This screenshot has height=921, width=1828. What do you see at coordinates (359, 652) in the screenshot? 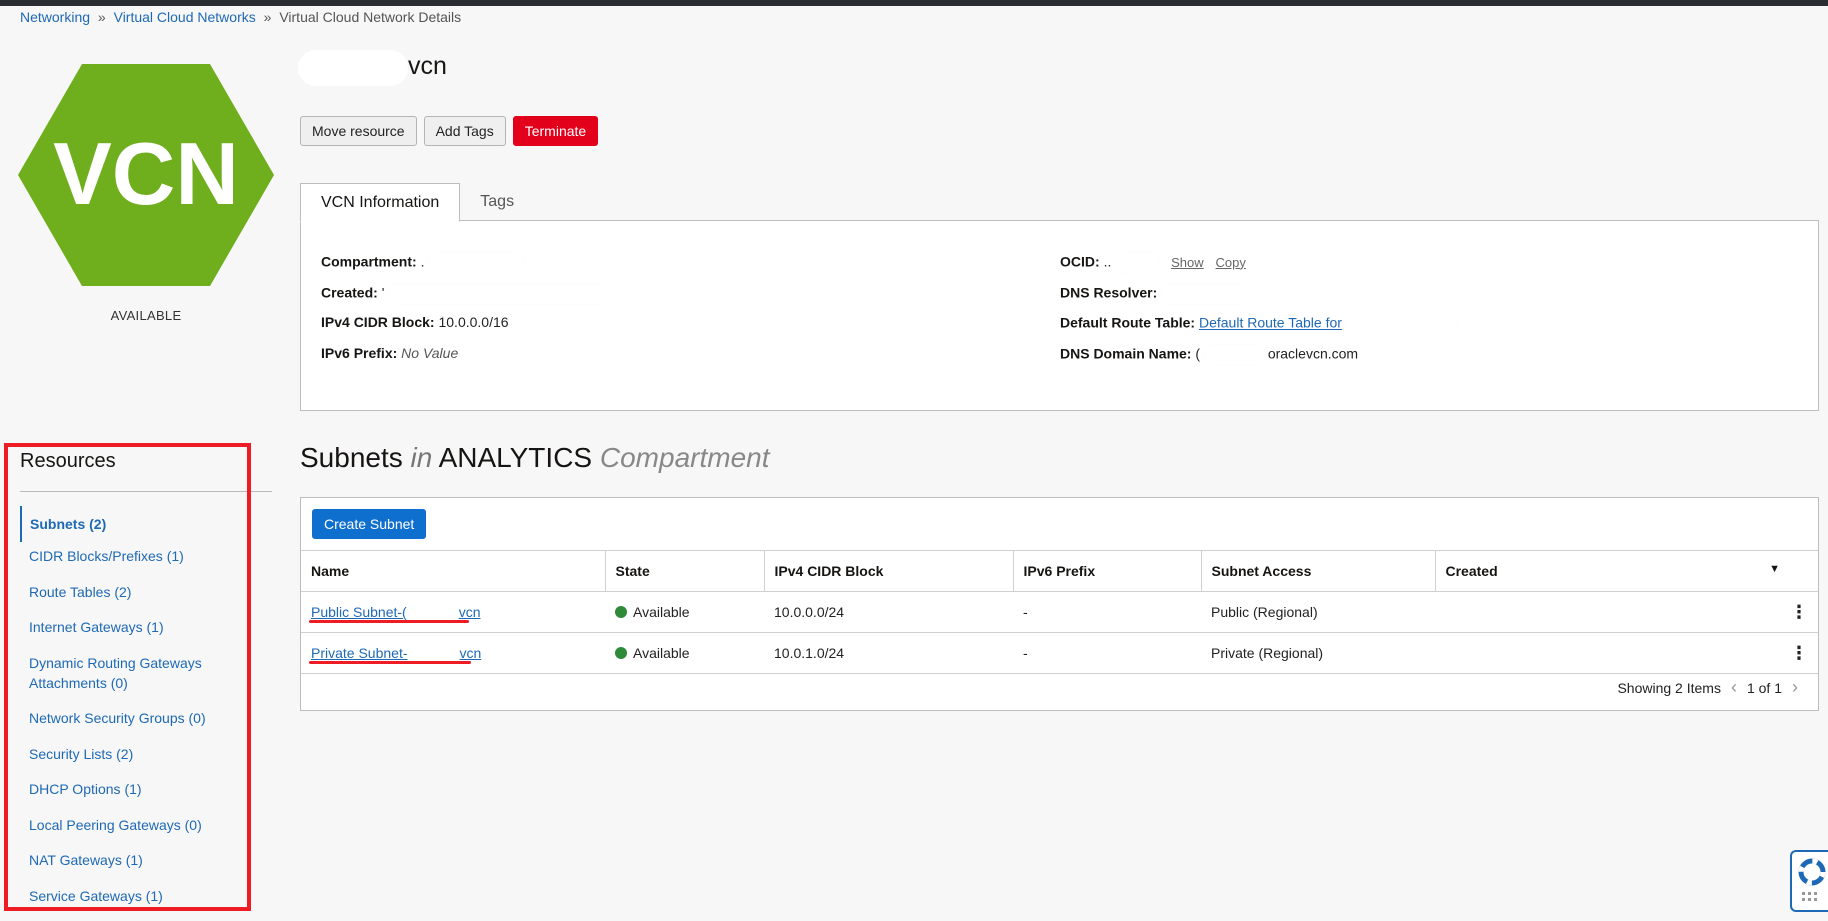
I see `subnet-name-prefix: Private Subnet-` at bounding box center [359, 652].